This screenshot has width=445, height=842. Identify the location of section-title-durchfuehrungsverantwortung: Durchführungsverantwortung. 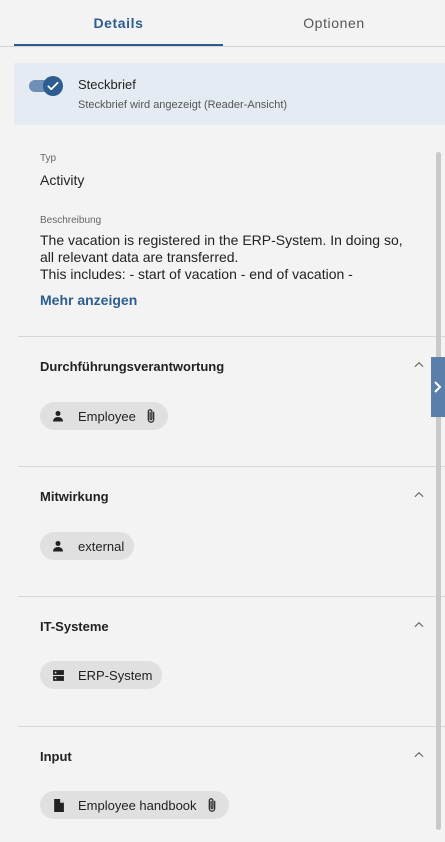
(132, 366).